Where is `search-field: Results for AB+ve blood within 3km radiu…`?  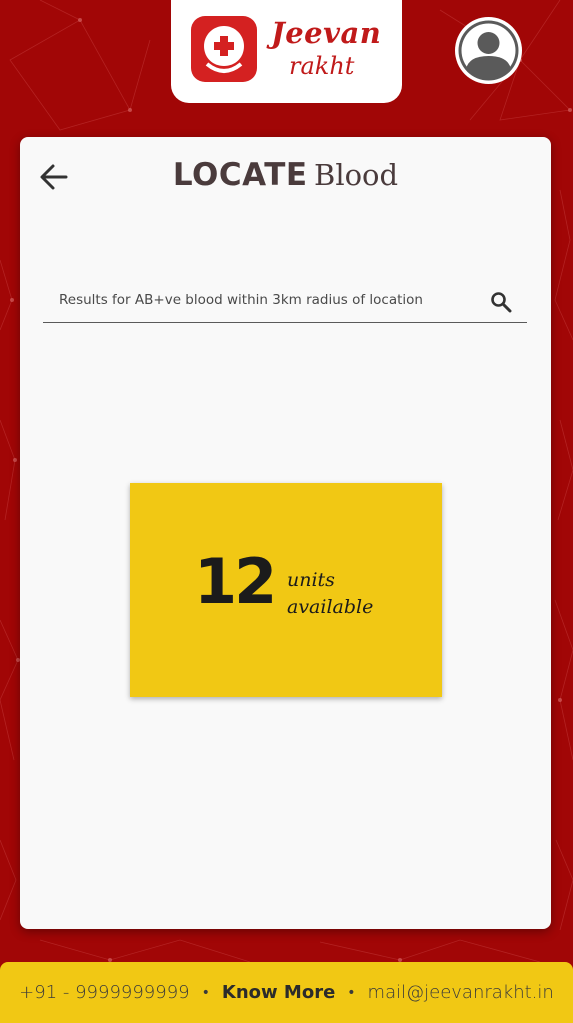 search-field: Results for AB+ve blood within 3km radiu… is located at coordinates (285, 304).